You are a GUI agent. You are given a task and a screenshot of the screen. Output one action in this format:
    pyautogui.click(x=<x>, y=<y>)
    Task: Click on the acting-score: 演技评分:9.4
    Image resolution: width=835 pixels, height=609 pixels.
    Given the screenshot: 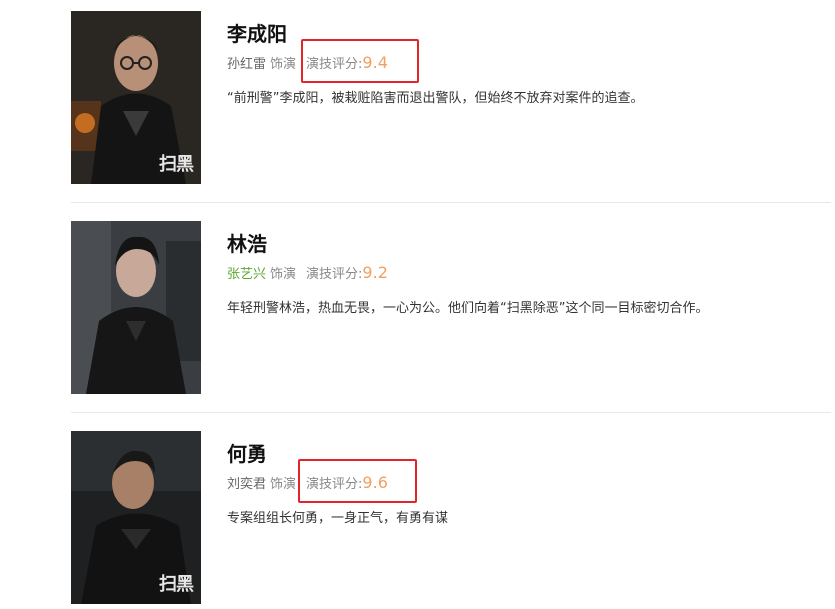 What is the action you would take?
    pyautogui.click(x=347, y=62)
    